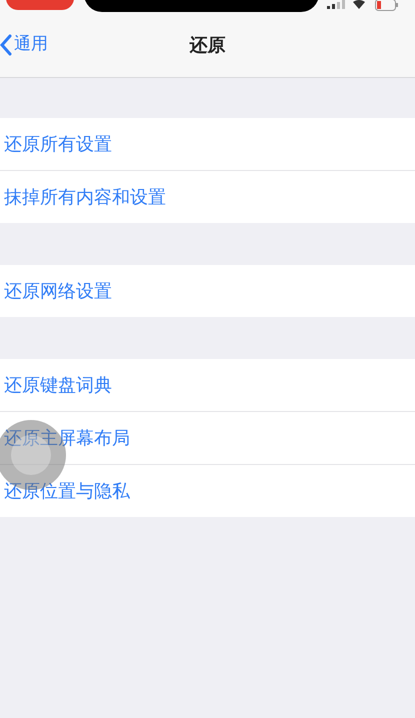 This screenshot has height=718, width=415. What do you see at coordinates (387, 5) in the screenshot?
I see `battery-icon` at bounding box center [387, 5].